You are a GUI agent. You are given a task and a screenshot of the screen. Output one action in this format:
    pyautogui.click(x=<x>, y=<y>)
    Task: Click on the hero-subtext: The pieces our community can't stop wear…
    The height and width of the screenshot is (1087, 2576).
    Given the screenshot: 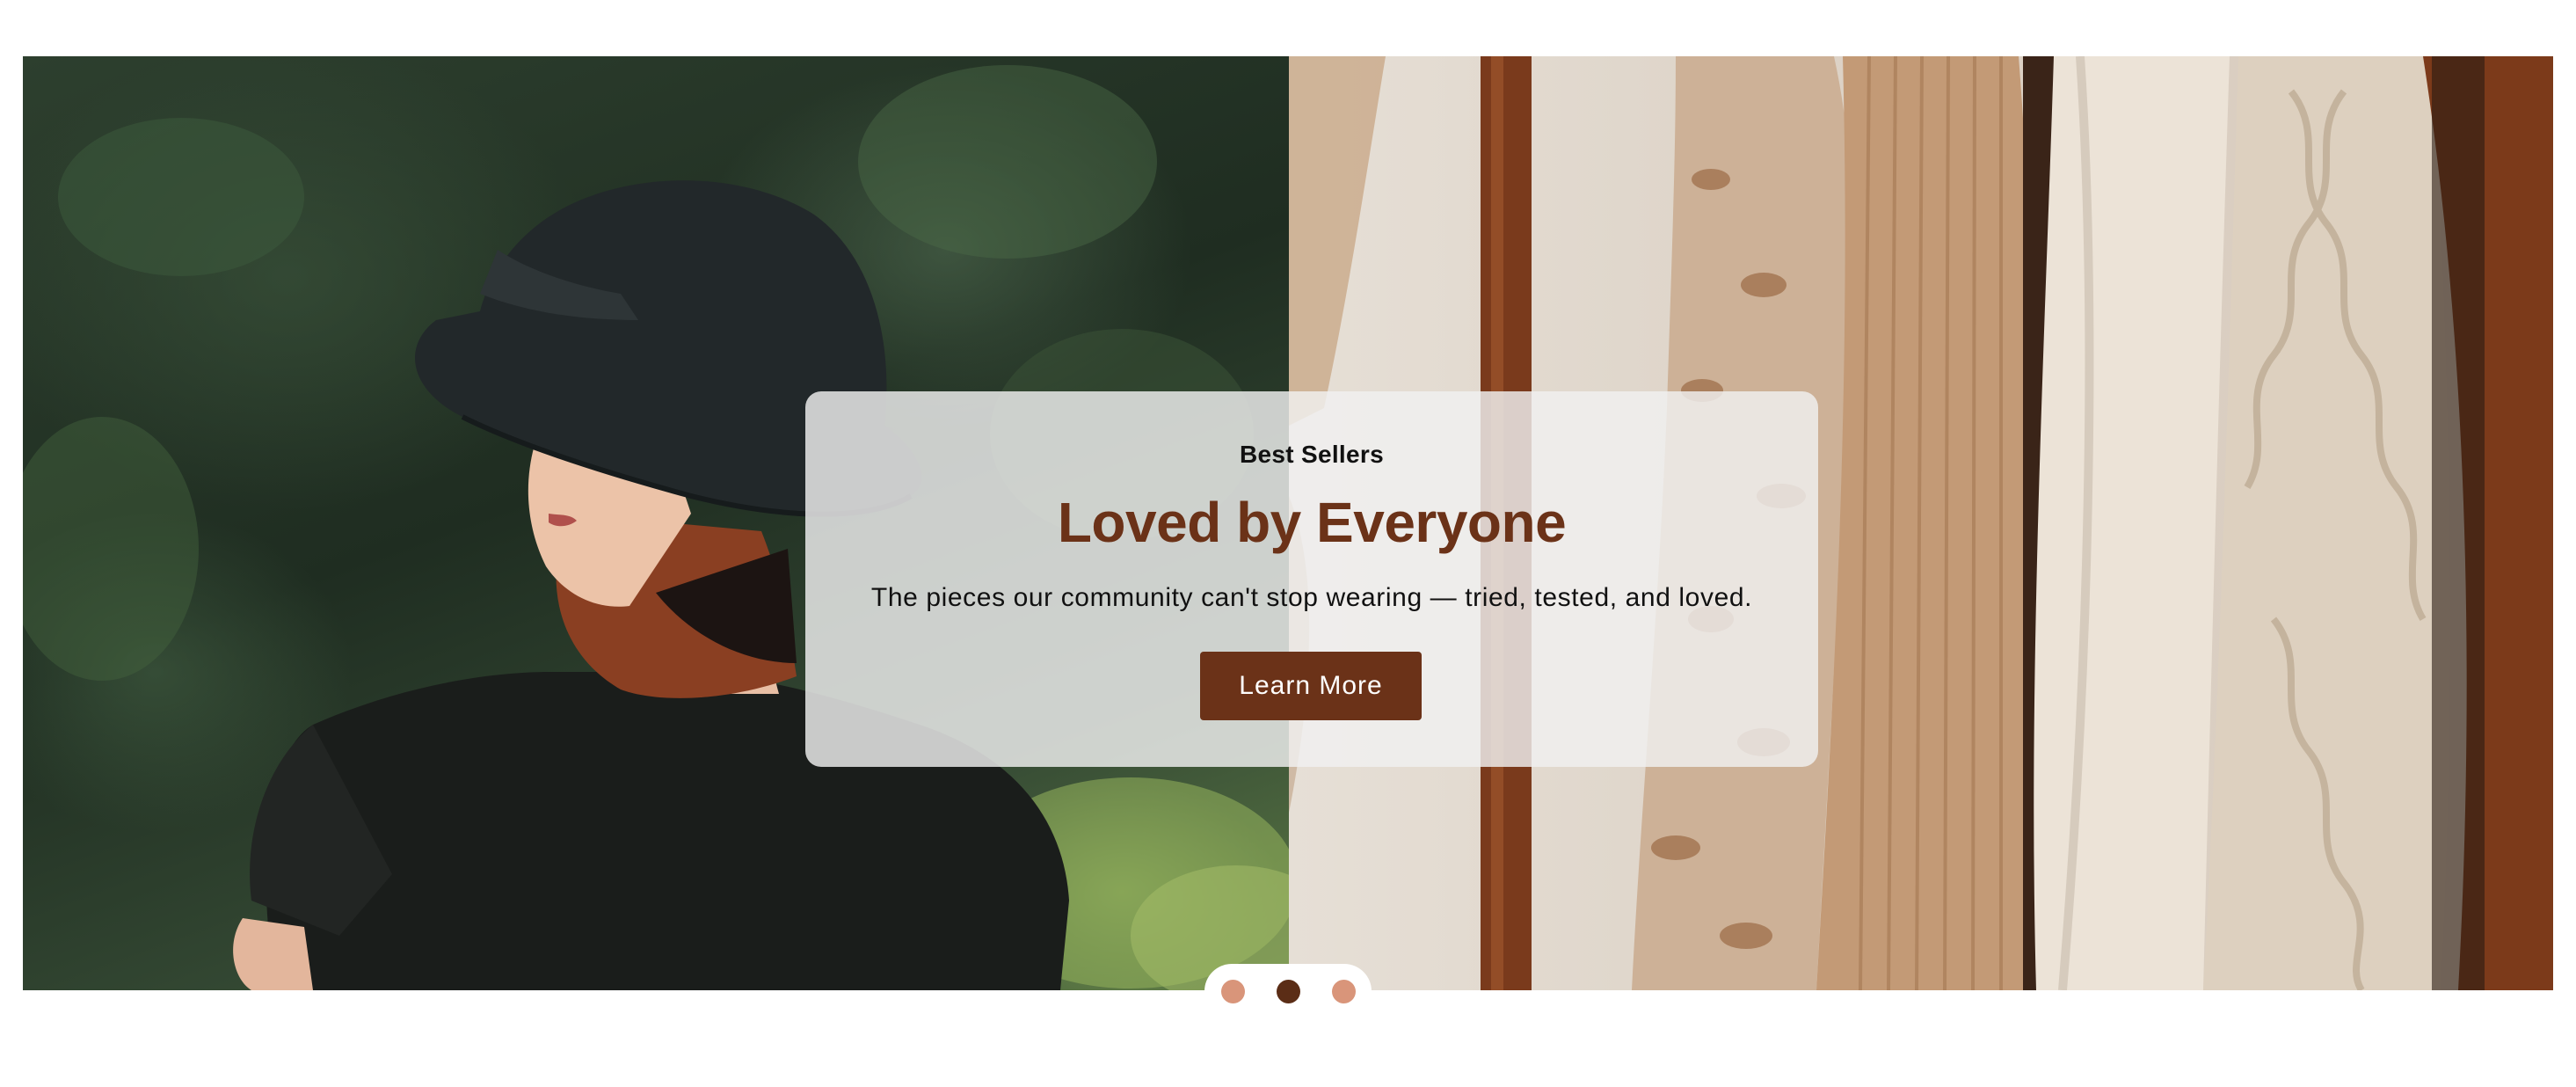 What is the action you would take?
    pyautogui.click(x=1311, y=597)
    